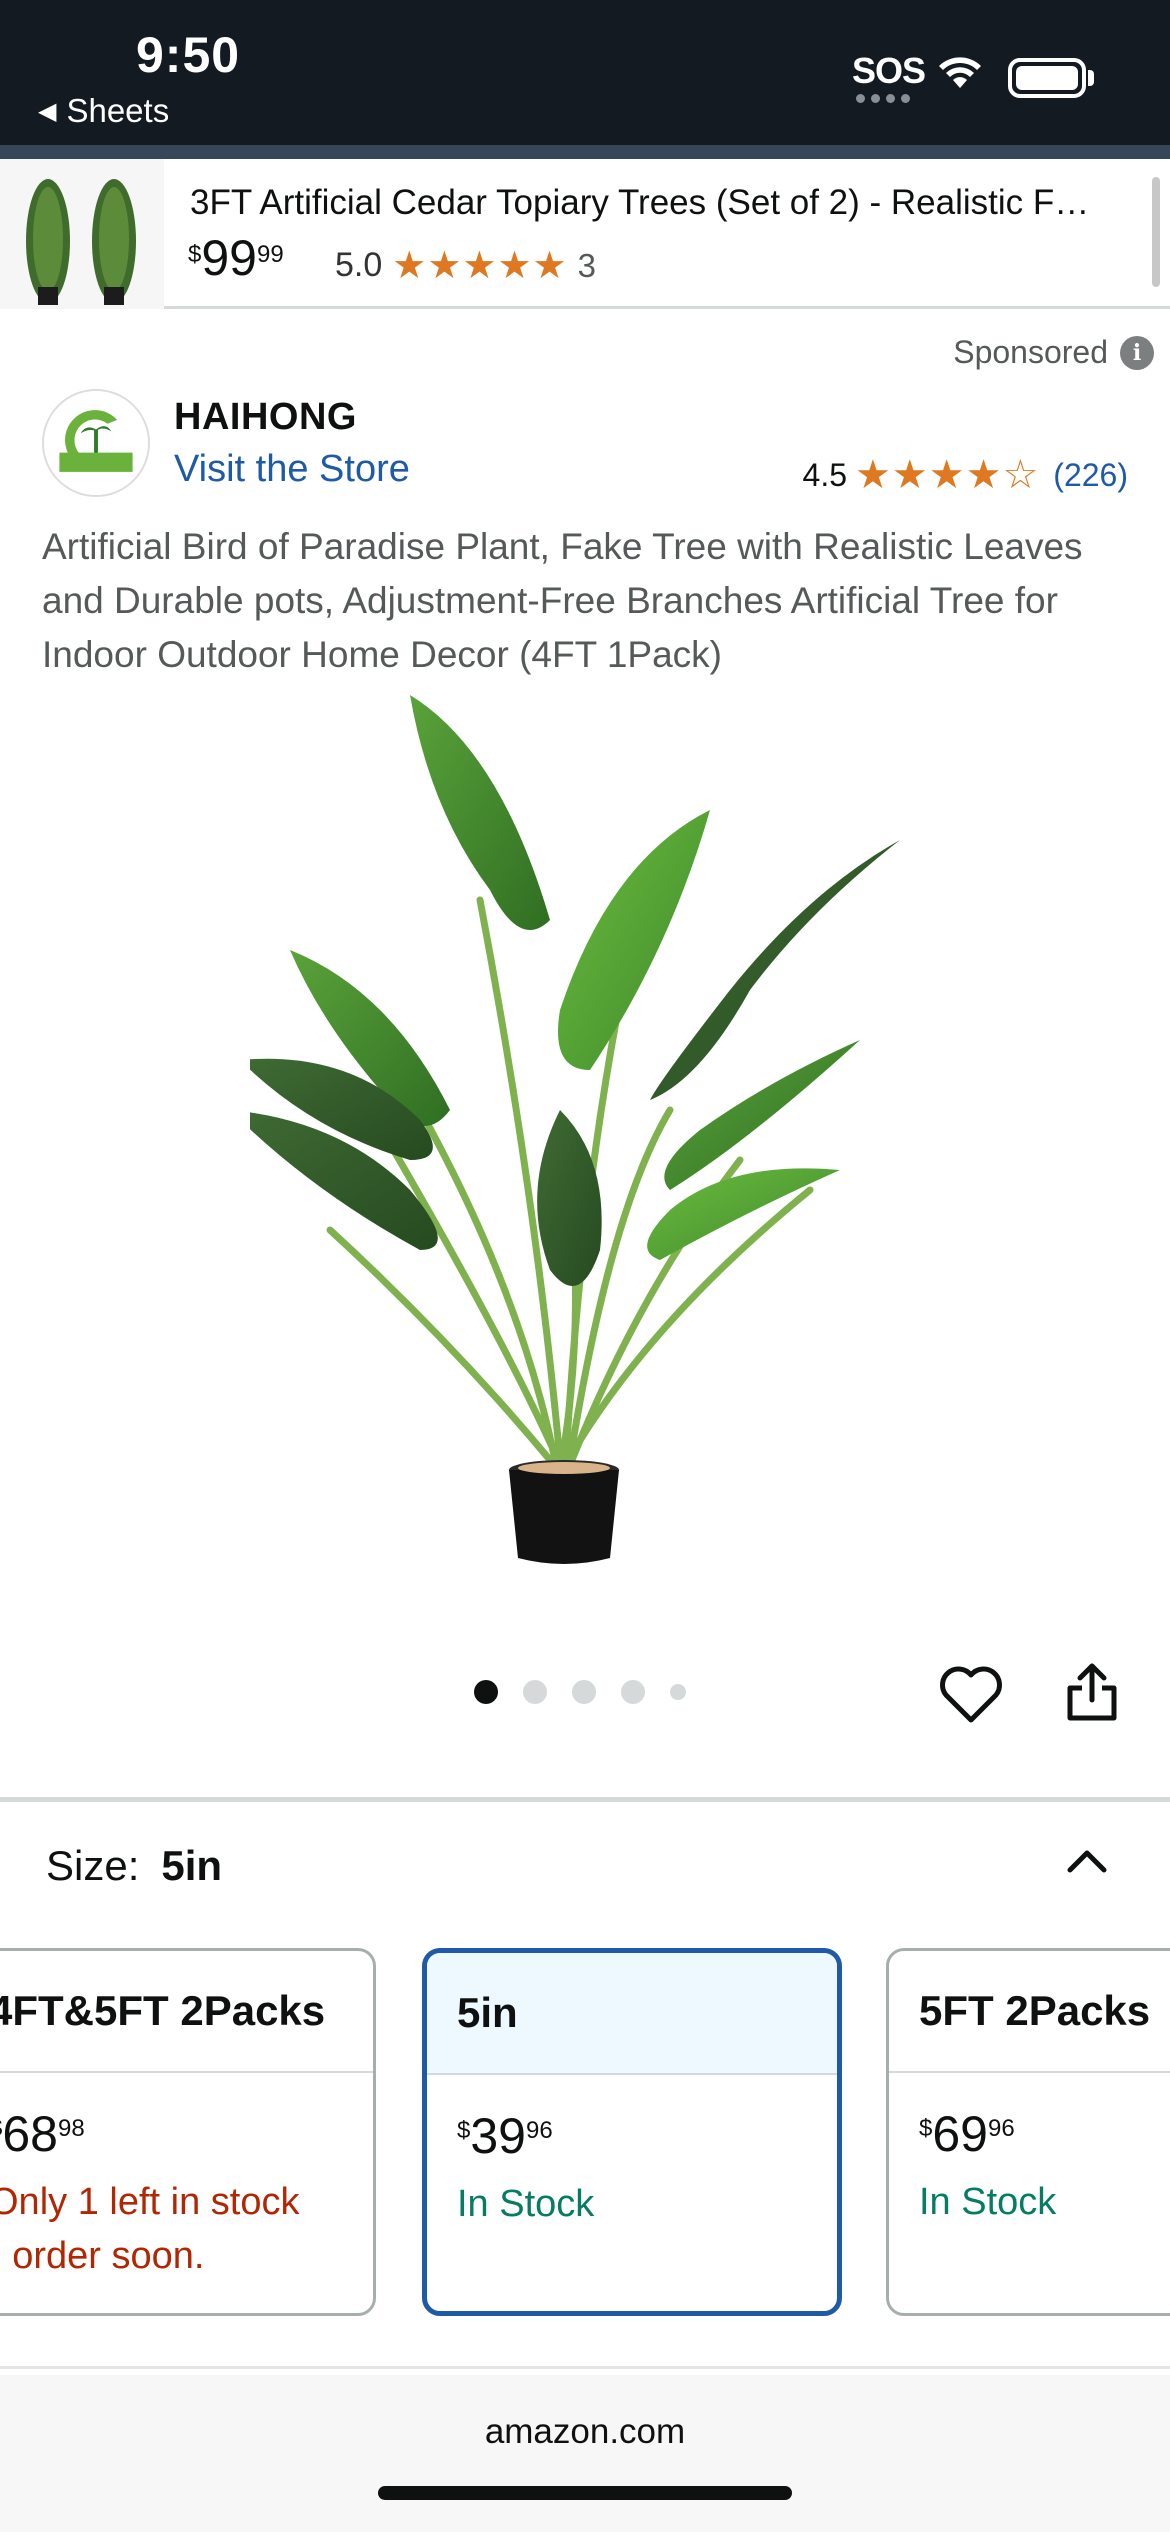 The image size is (1170, 2532). What do you see at coordinates (585, 152) in the screenshot?
I see `header-divider` at bounding box center [585, 152].